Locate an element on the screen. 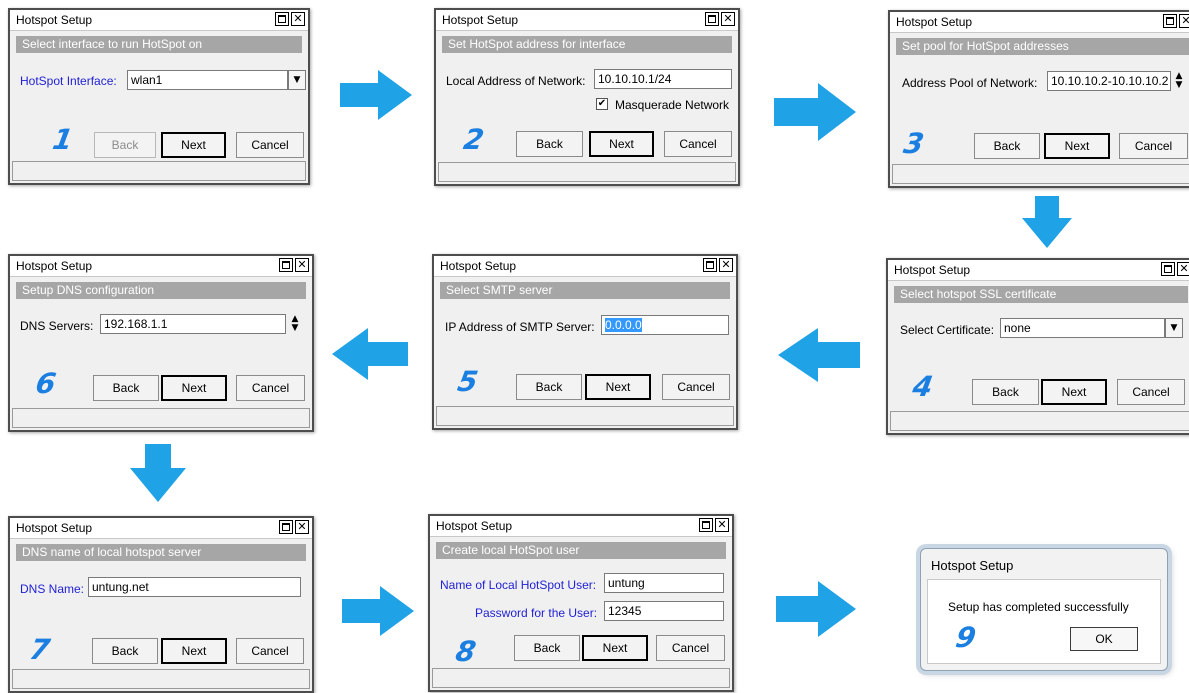 The height and width of the screenshot is (693, 1189). password-input: 12345 is located at coordinates (664, 611).